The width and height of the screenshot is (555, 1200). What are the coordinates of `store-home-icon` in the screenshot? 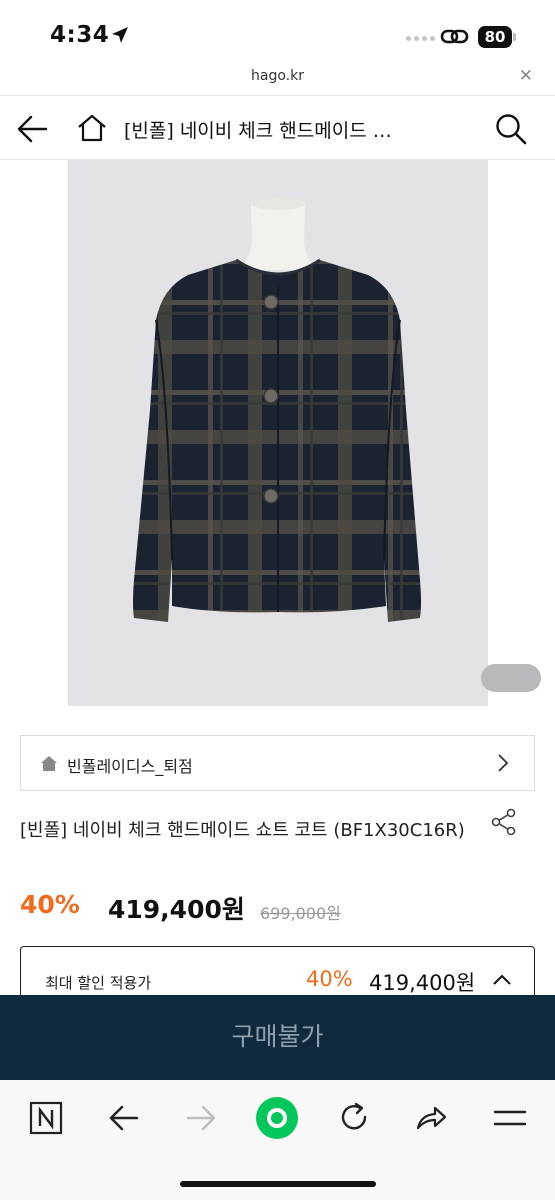 It's located at (49, 763).